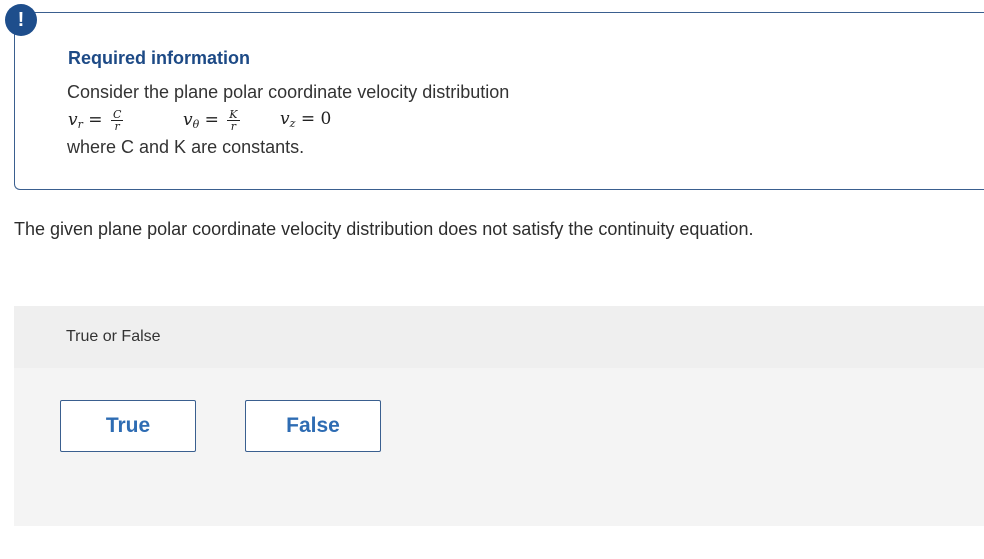  Describe the element at coordinates (186, 147) in the screenshot. I see `info-footnote: where C and K are constants.` at that location.